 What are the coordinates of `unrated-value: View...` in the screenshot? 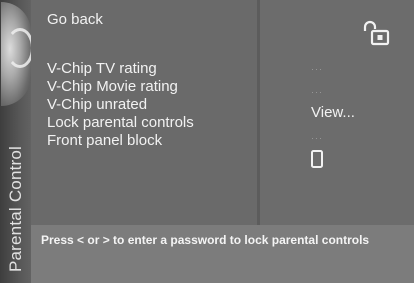 It's located at (333, 112).